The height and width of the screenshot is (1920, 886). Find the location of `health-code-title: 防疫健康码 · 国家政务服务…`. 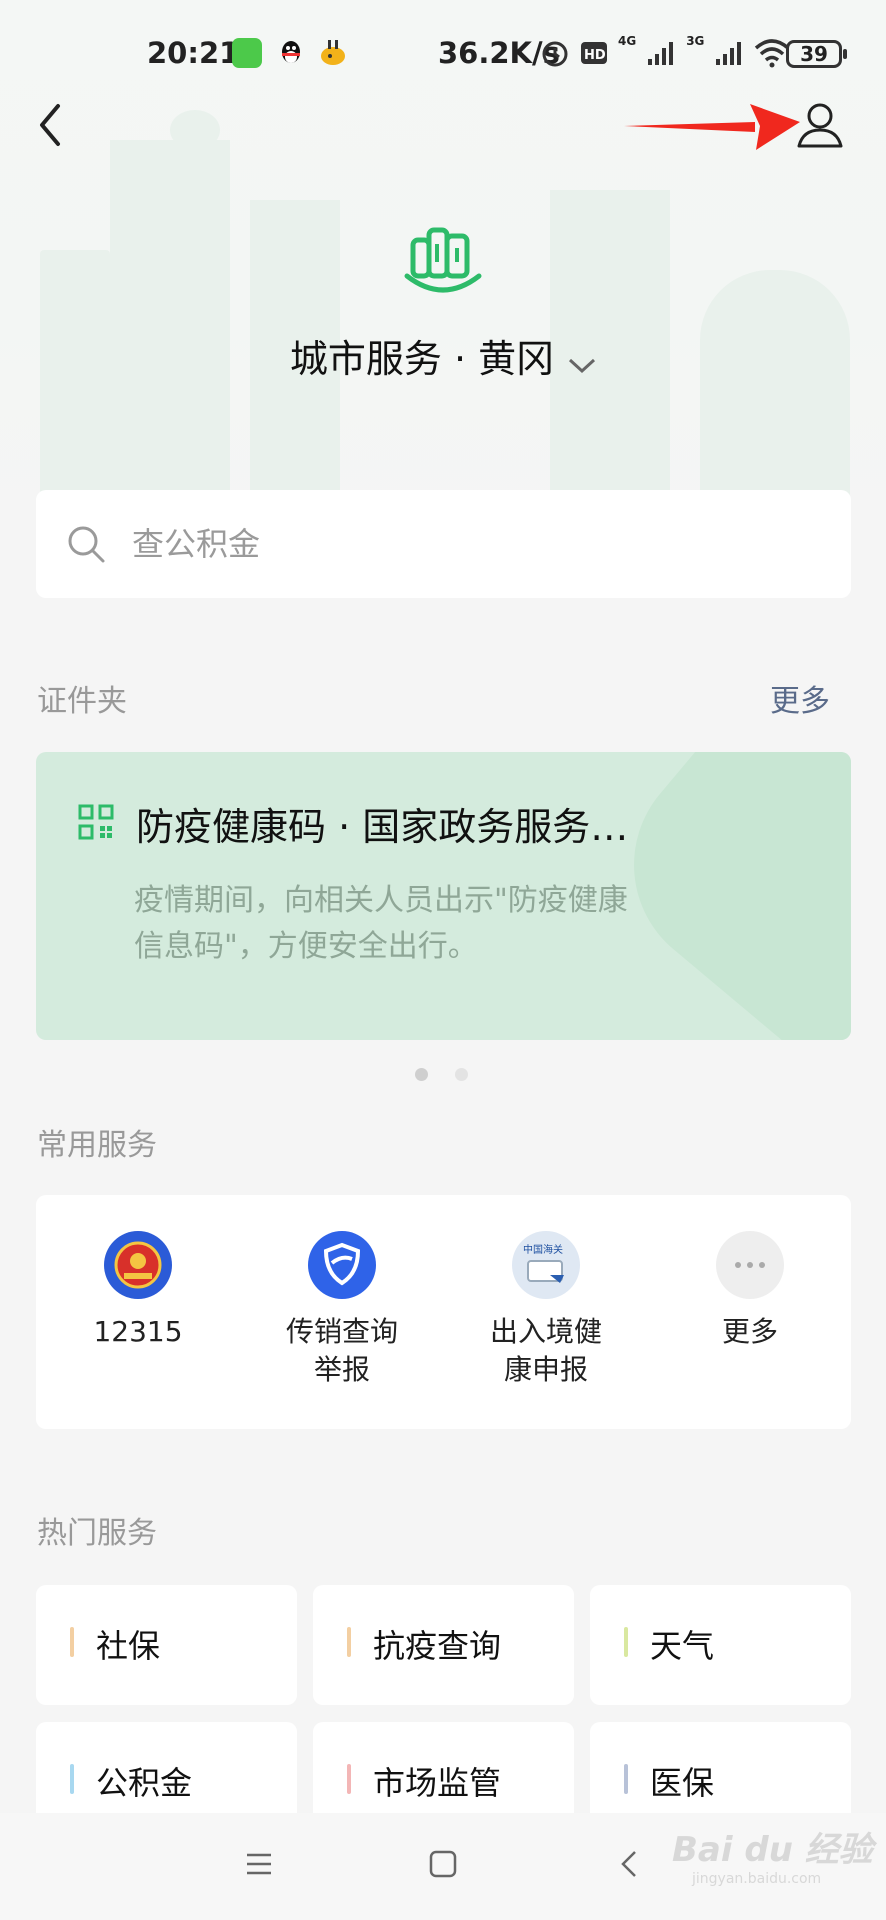

health-code-title: 防疫健康码 · 国家政务服务… is located at coordinates (382, 827).